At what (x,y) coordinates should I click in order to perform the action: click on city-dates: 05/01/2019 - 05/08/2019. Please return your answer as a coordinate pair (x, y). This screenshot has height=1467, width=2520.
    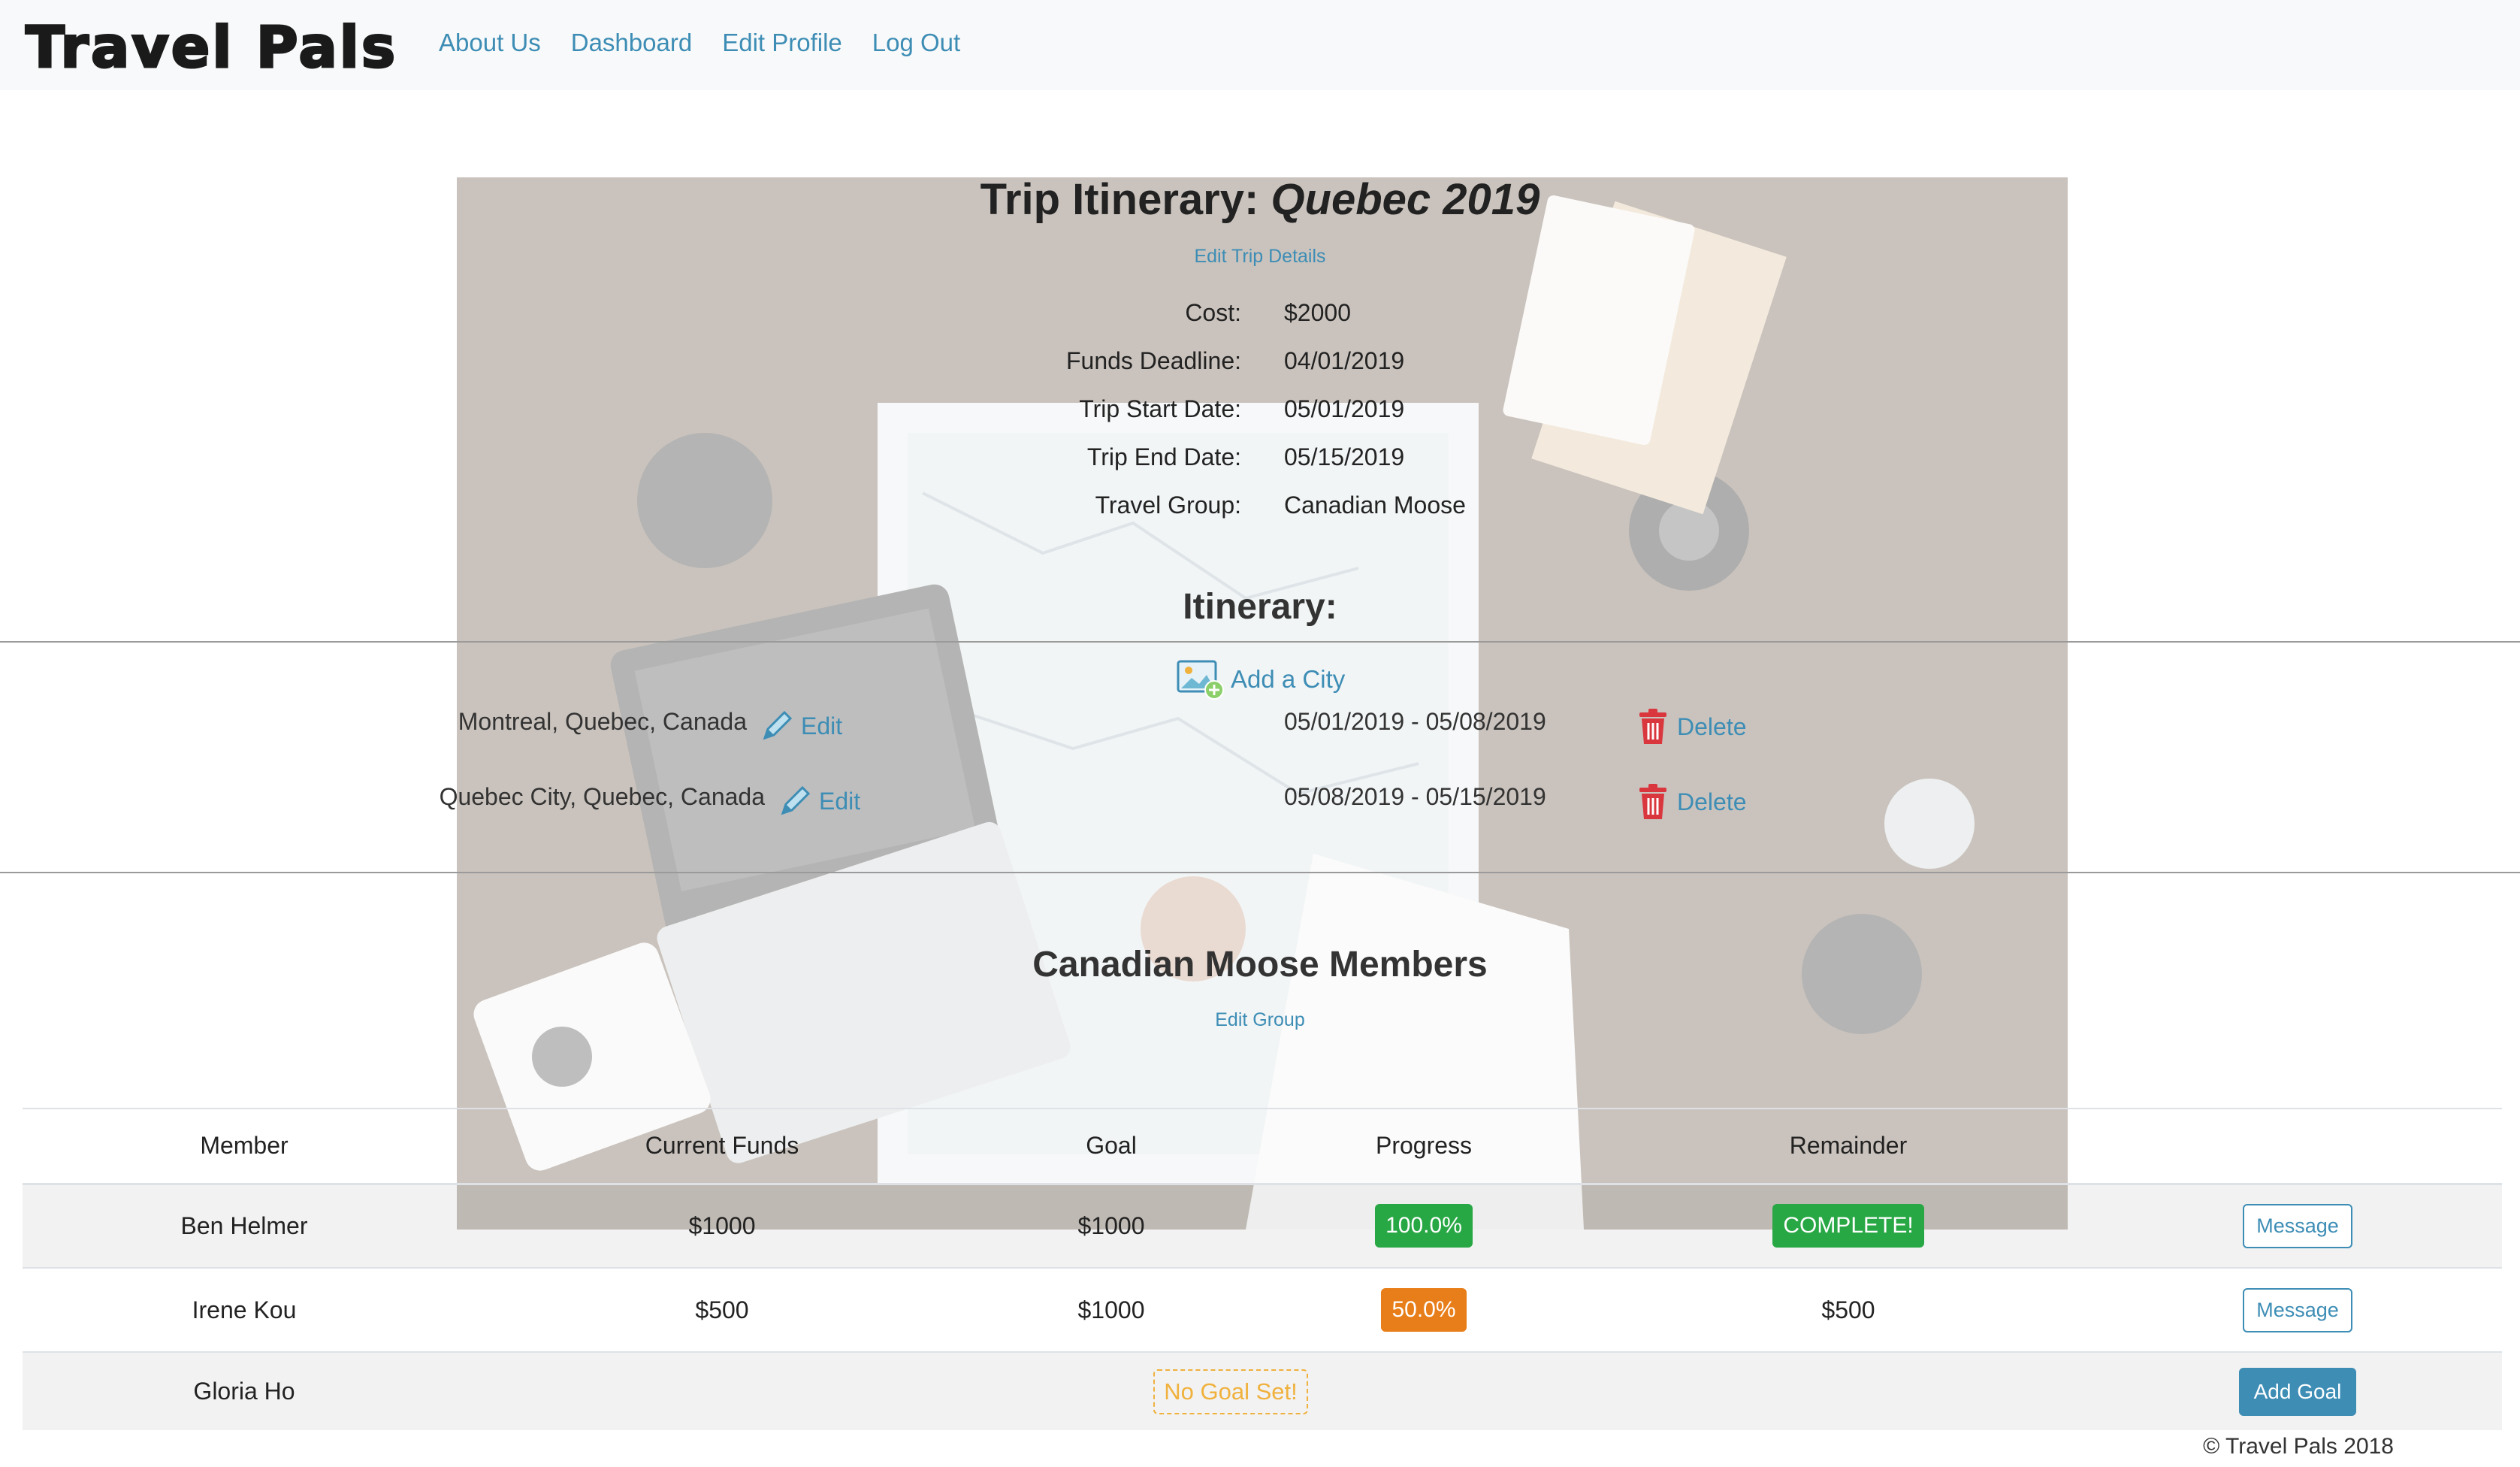
    Looking at the image, I should click on (1415, 721).